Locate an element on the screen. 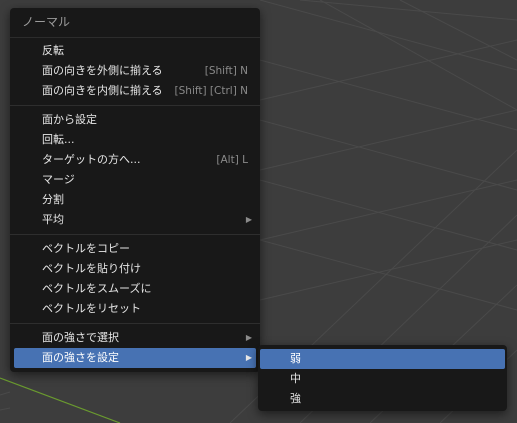 The height and width of the screenshot is (423, 517). menu-item-set-from-faces: 面から設定 is located at coordinates (135, 120).